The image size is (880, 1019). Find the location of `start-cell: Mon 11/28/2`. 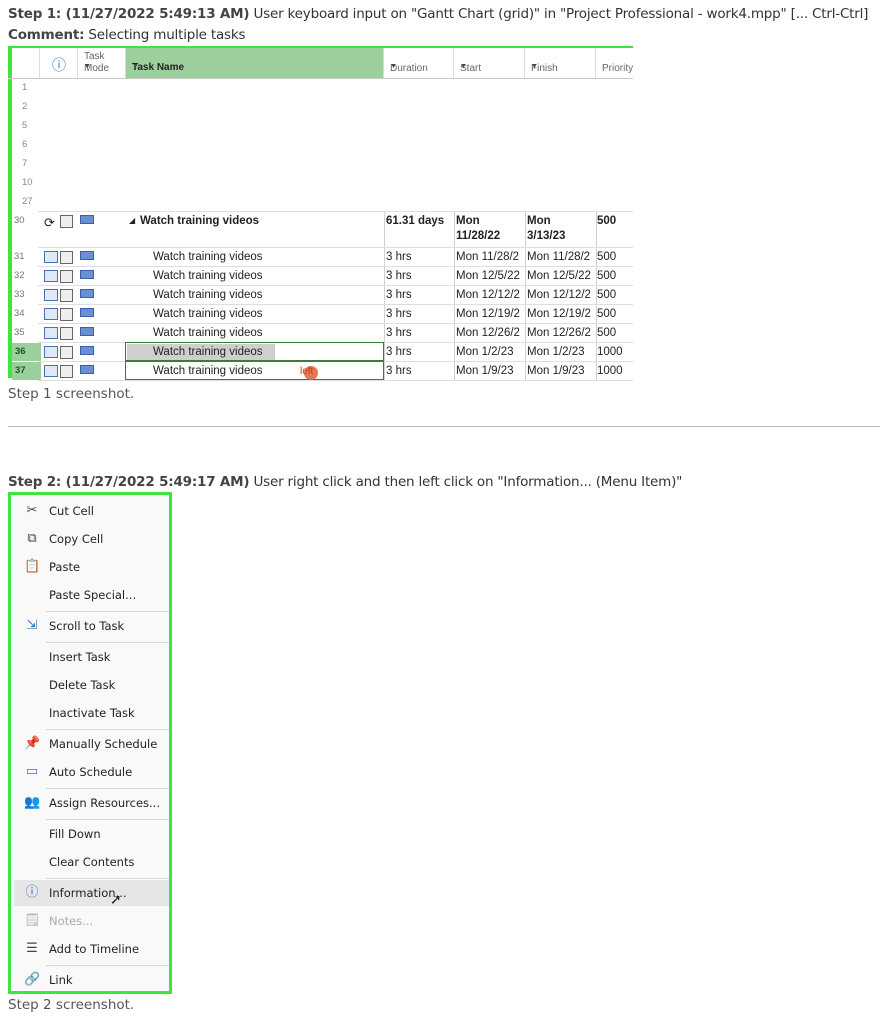

start-cell: Mon 11/28/2 is located at coordinates (487, 257).